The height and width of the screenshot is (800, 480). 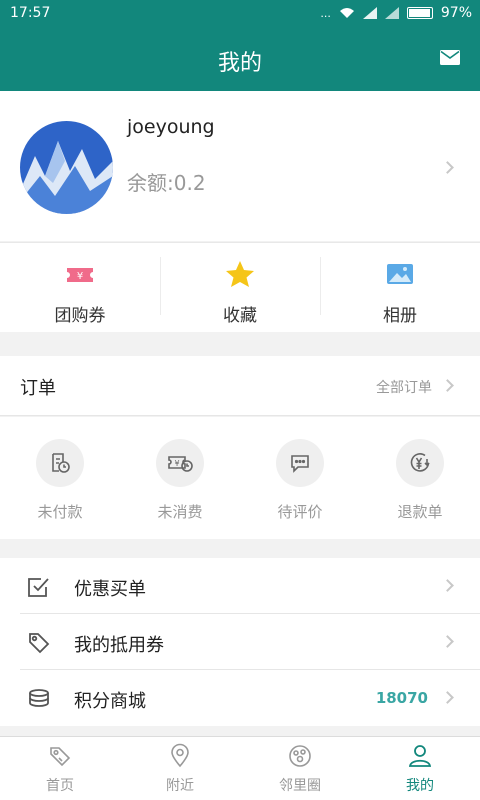 I want to click on unpaid-icon, so click(x=60, y=463).